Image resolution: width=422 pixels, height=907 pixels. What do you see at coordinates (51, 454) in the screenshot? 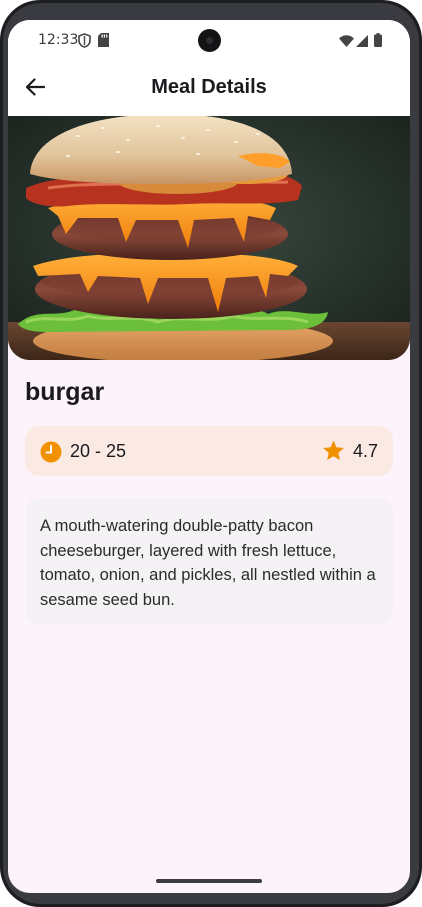
I see `clock-icon` at bounding box center [51, 454].